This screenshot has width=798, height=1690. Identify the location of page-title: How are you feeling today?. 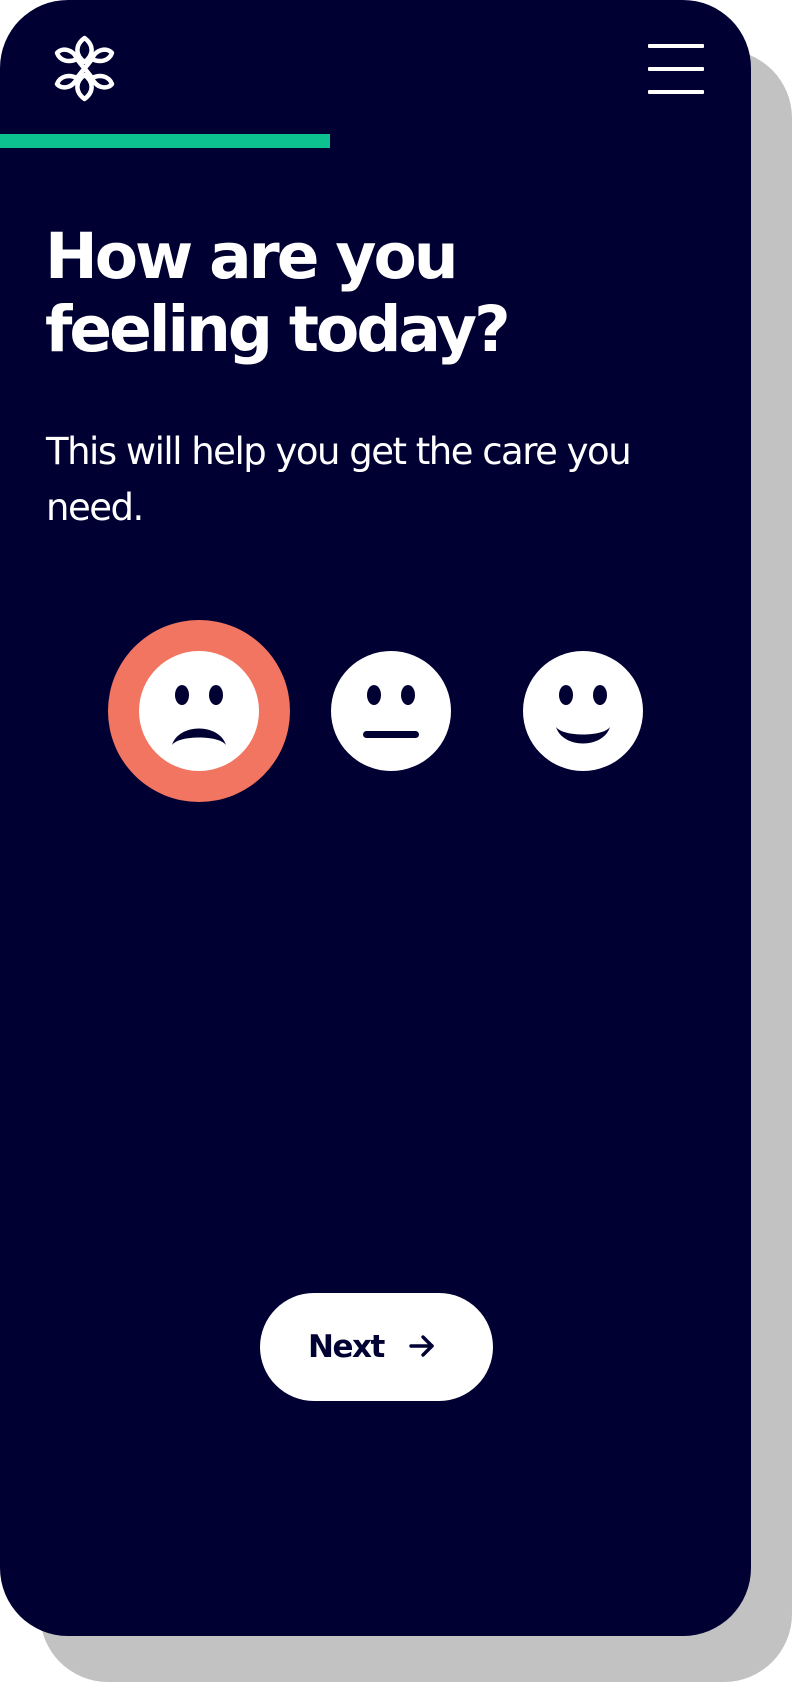
(365, 293).